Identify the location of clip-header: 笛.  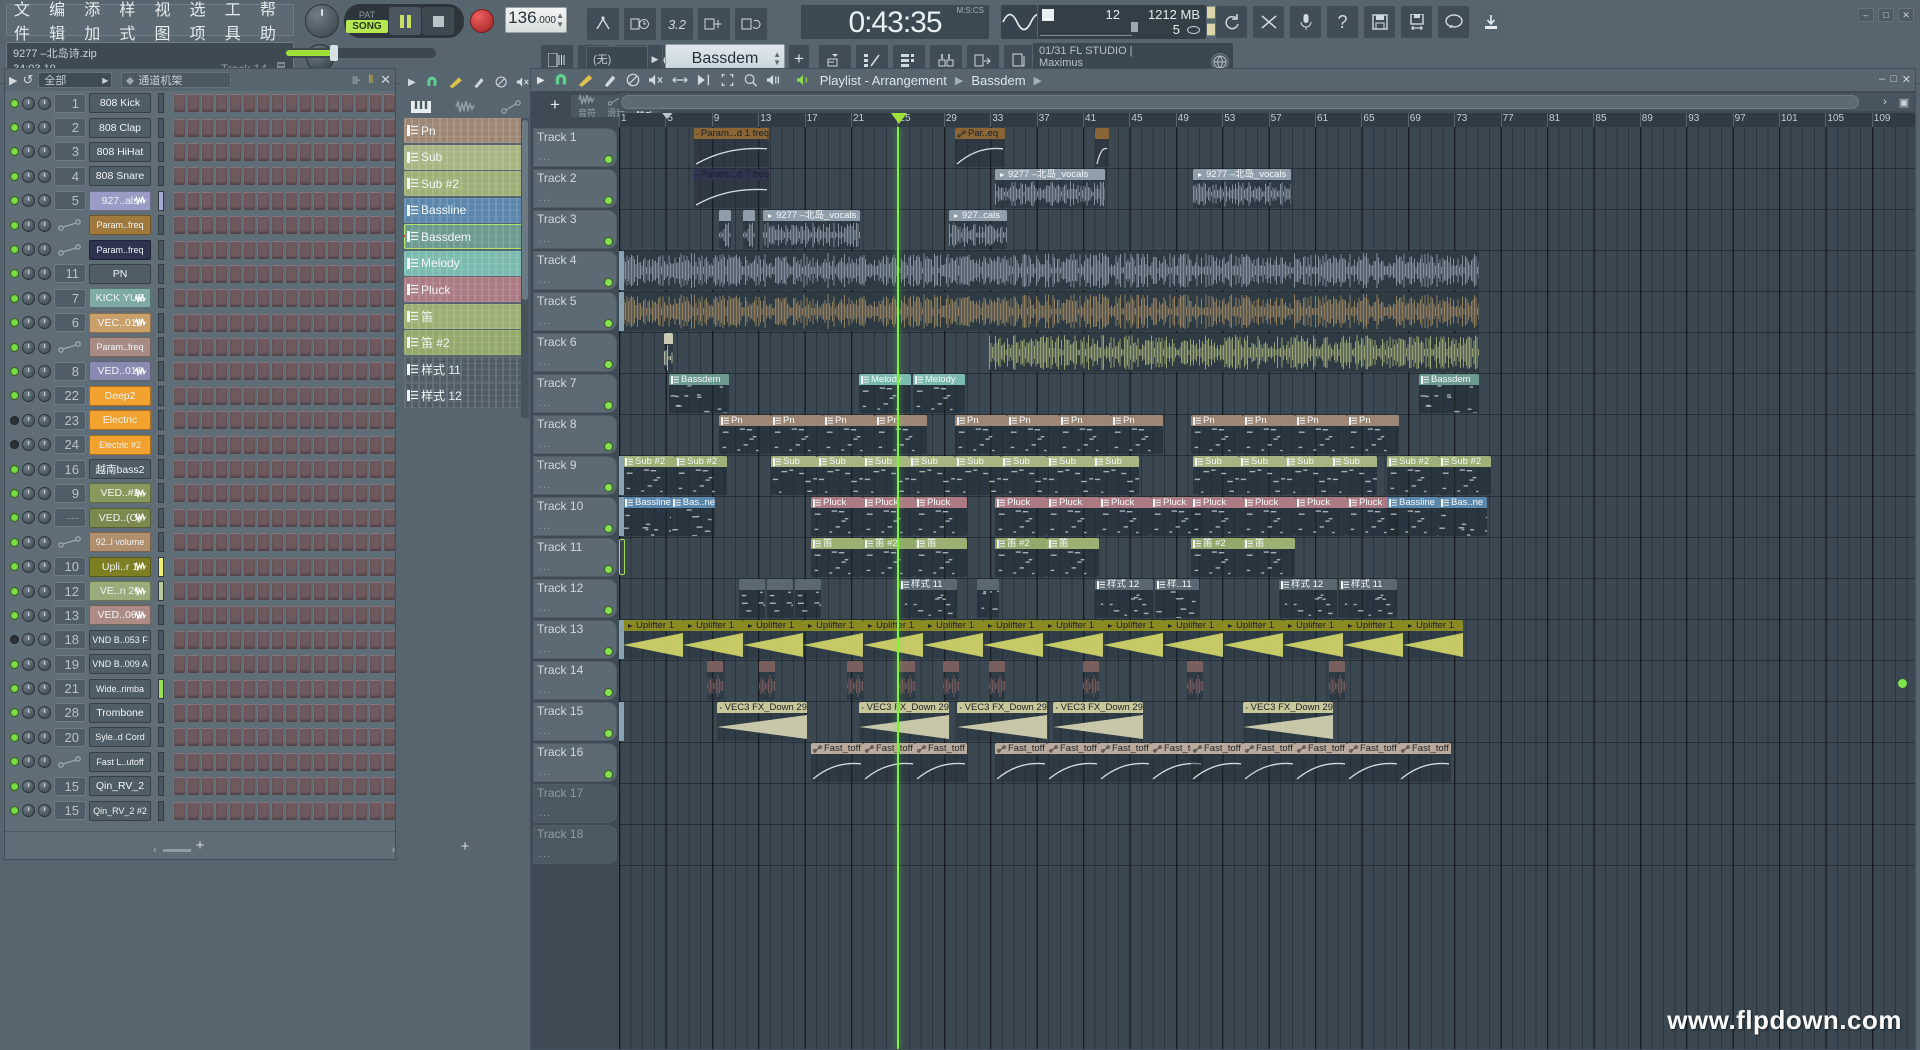
(1073, 543).